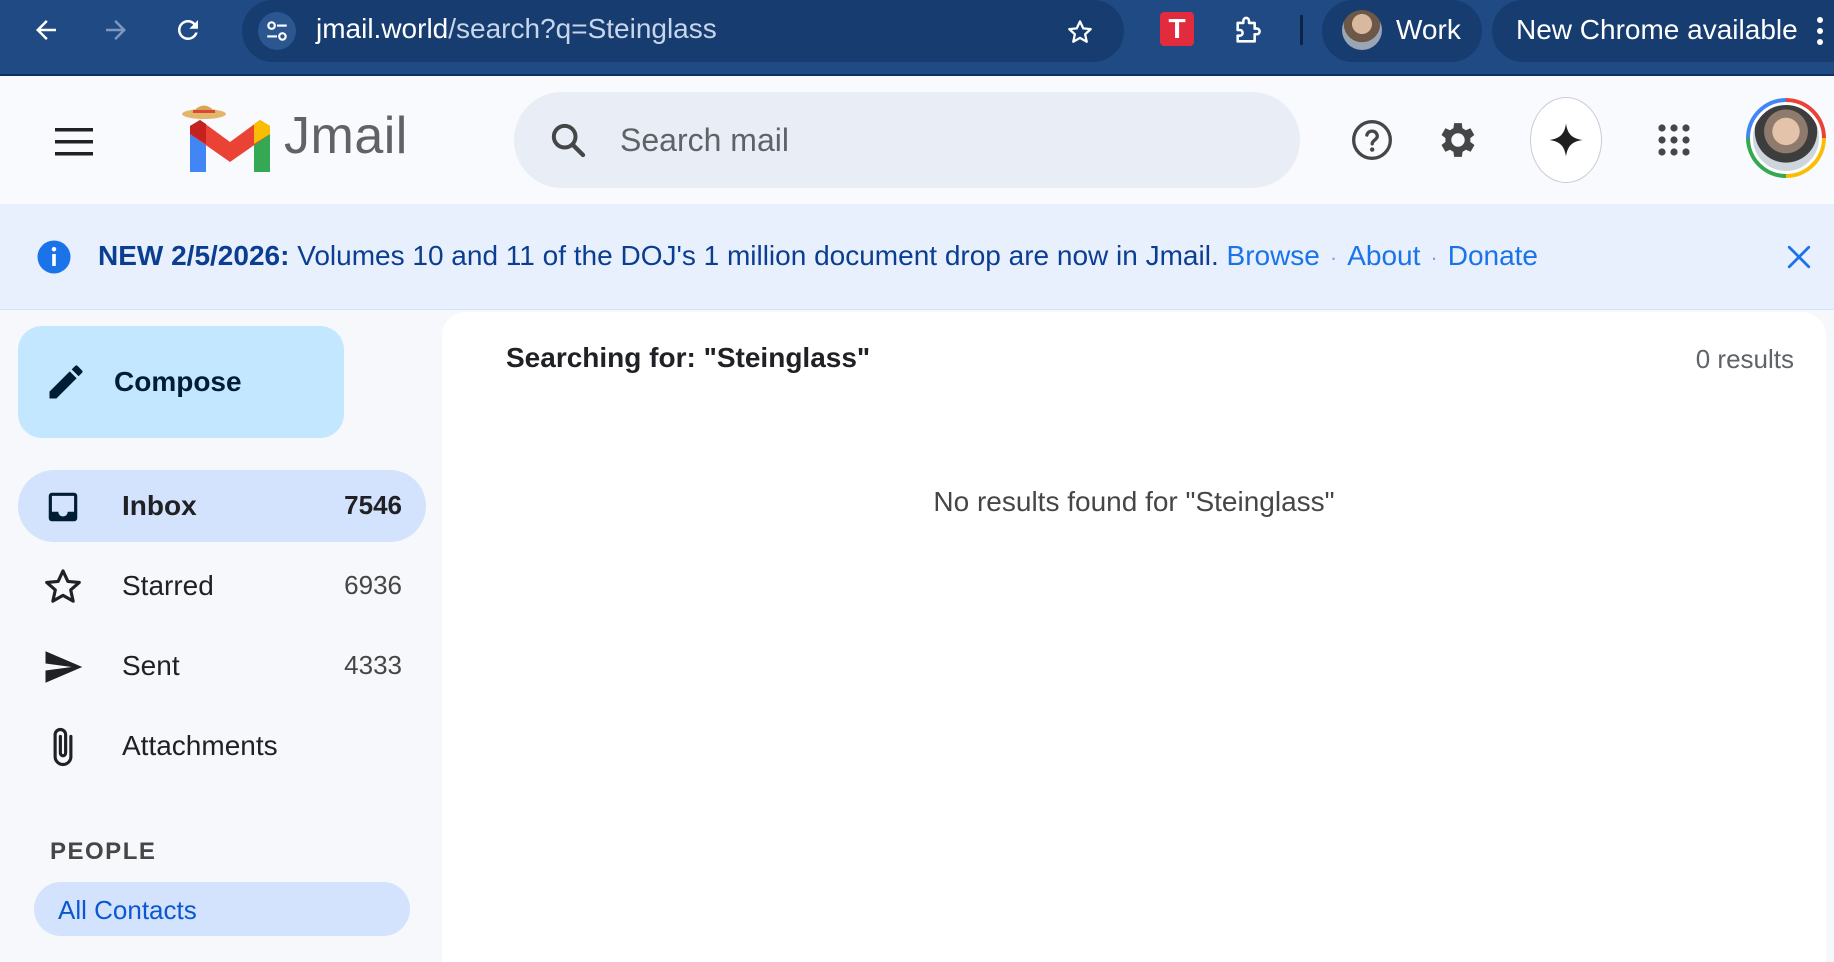 The height and width of the screenshot is (962, 1834). I want to click on star-icon, so click(63, 587).